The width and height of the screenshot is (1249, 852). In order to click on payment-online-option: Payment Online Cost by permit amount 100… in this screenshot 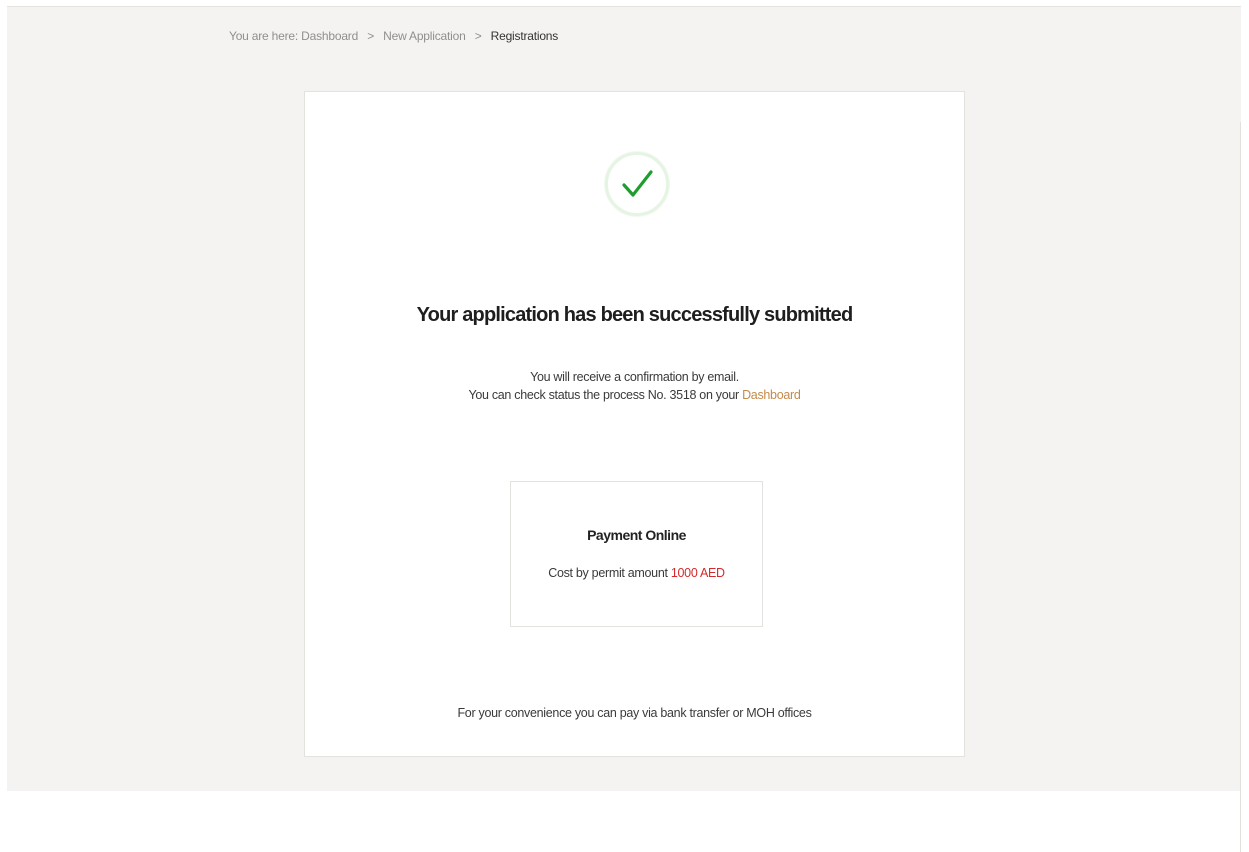, I will do `click(636, 554)`.